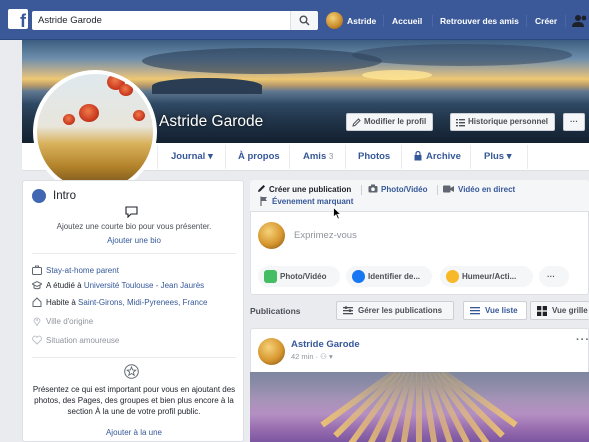 The width and height of the screenshot is (589, 442). I want to click on star-circle-icon, so click(131, 371).